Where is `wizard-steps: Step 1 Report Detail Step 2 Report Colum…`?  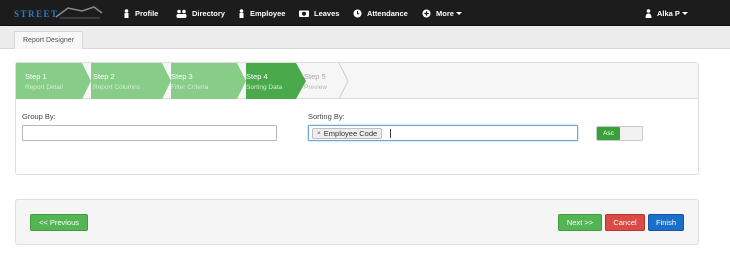
wizard-steps: Step 1 Report Detail Step 2 Report Colum… is located at coordinates (357, 81).